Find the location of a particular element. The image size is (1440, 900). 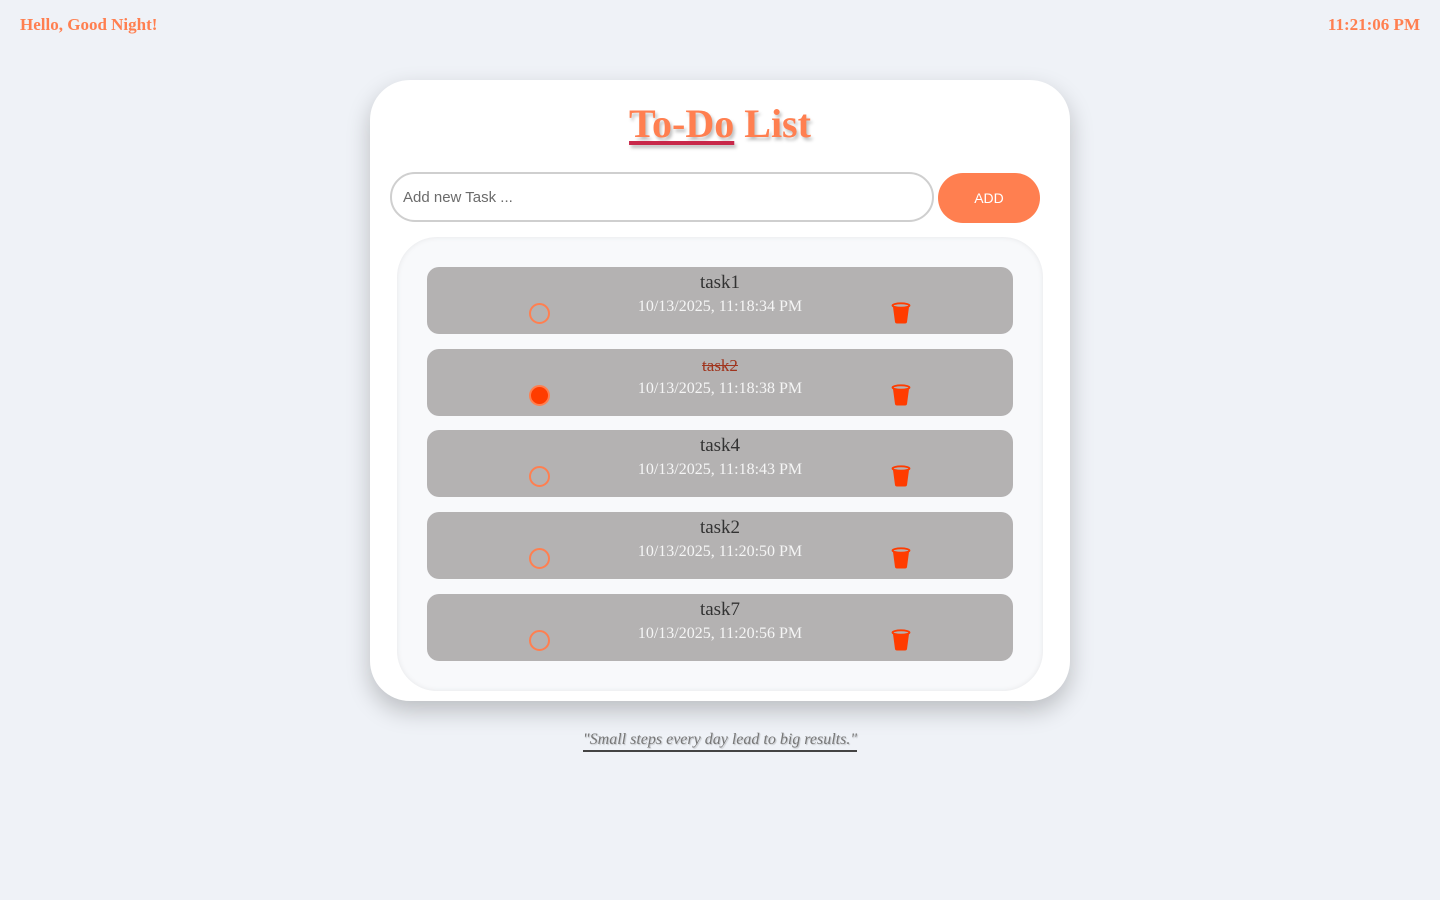

greeting-text: Hello, Good Night! is located at coordinates (89, 24).